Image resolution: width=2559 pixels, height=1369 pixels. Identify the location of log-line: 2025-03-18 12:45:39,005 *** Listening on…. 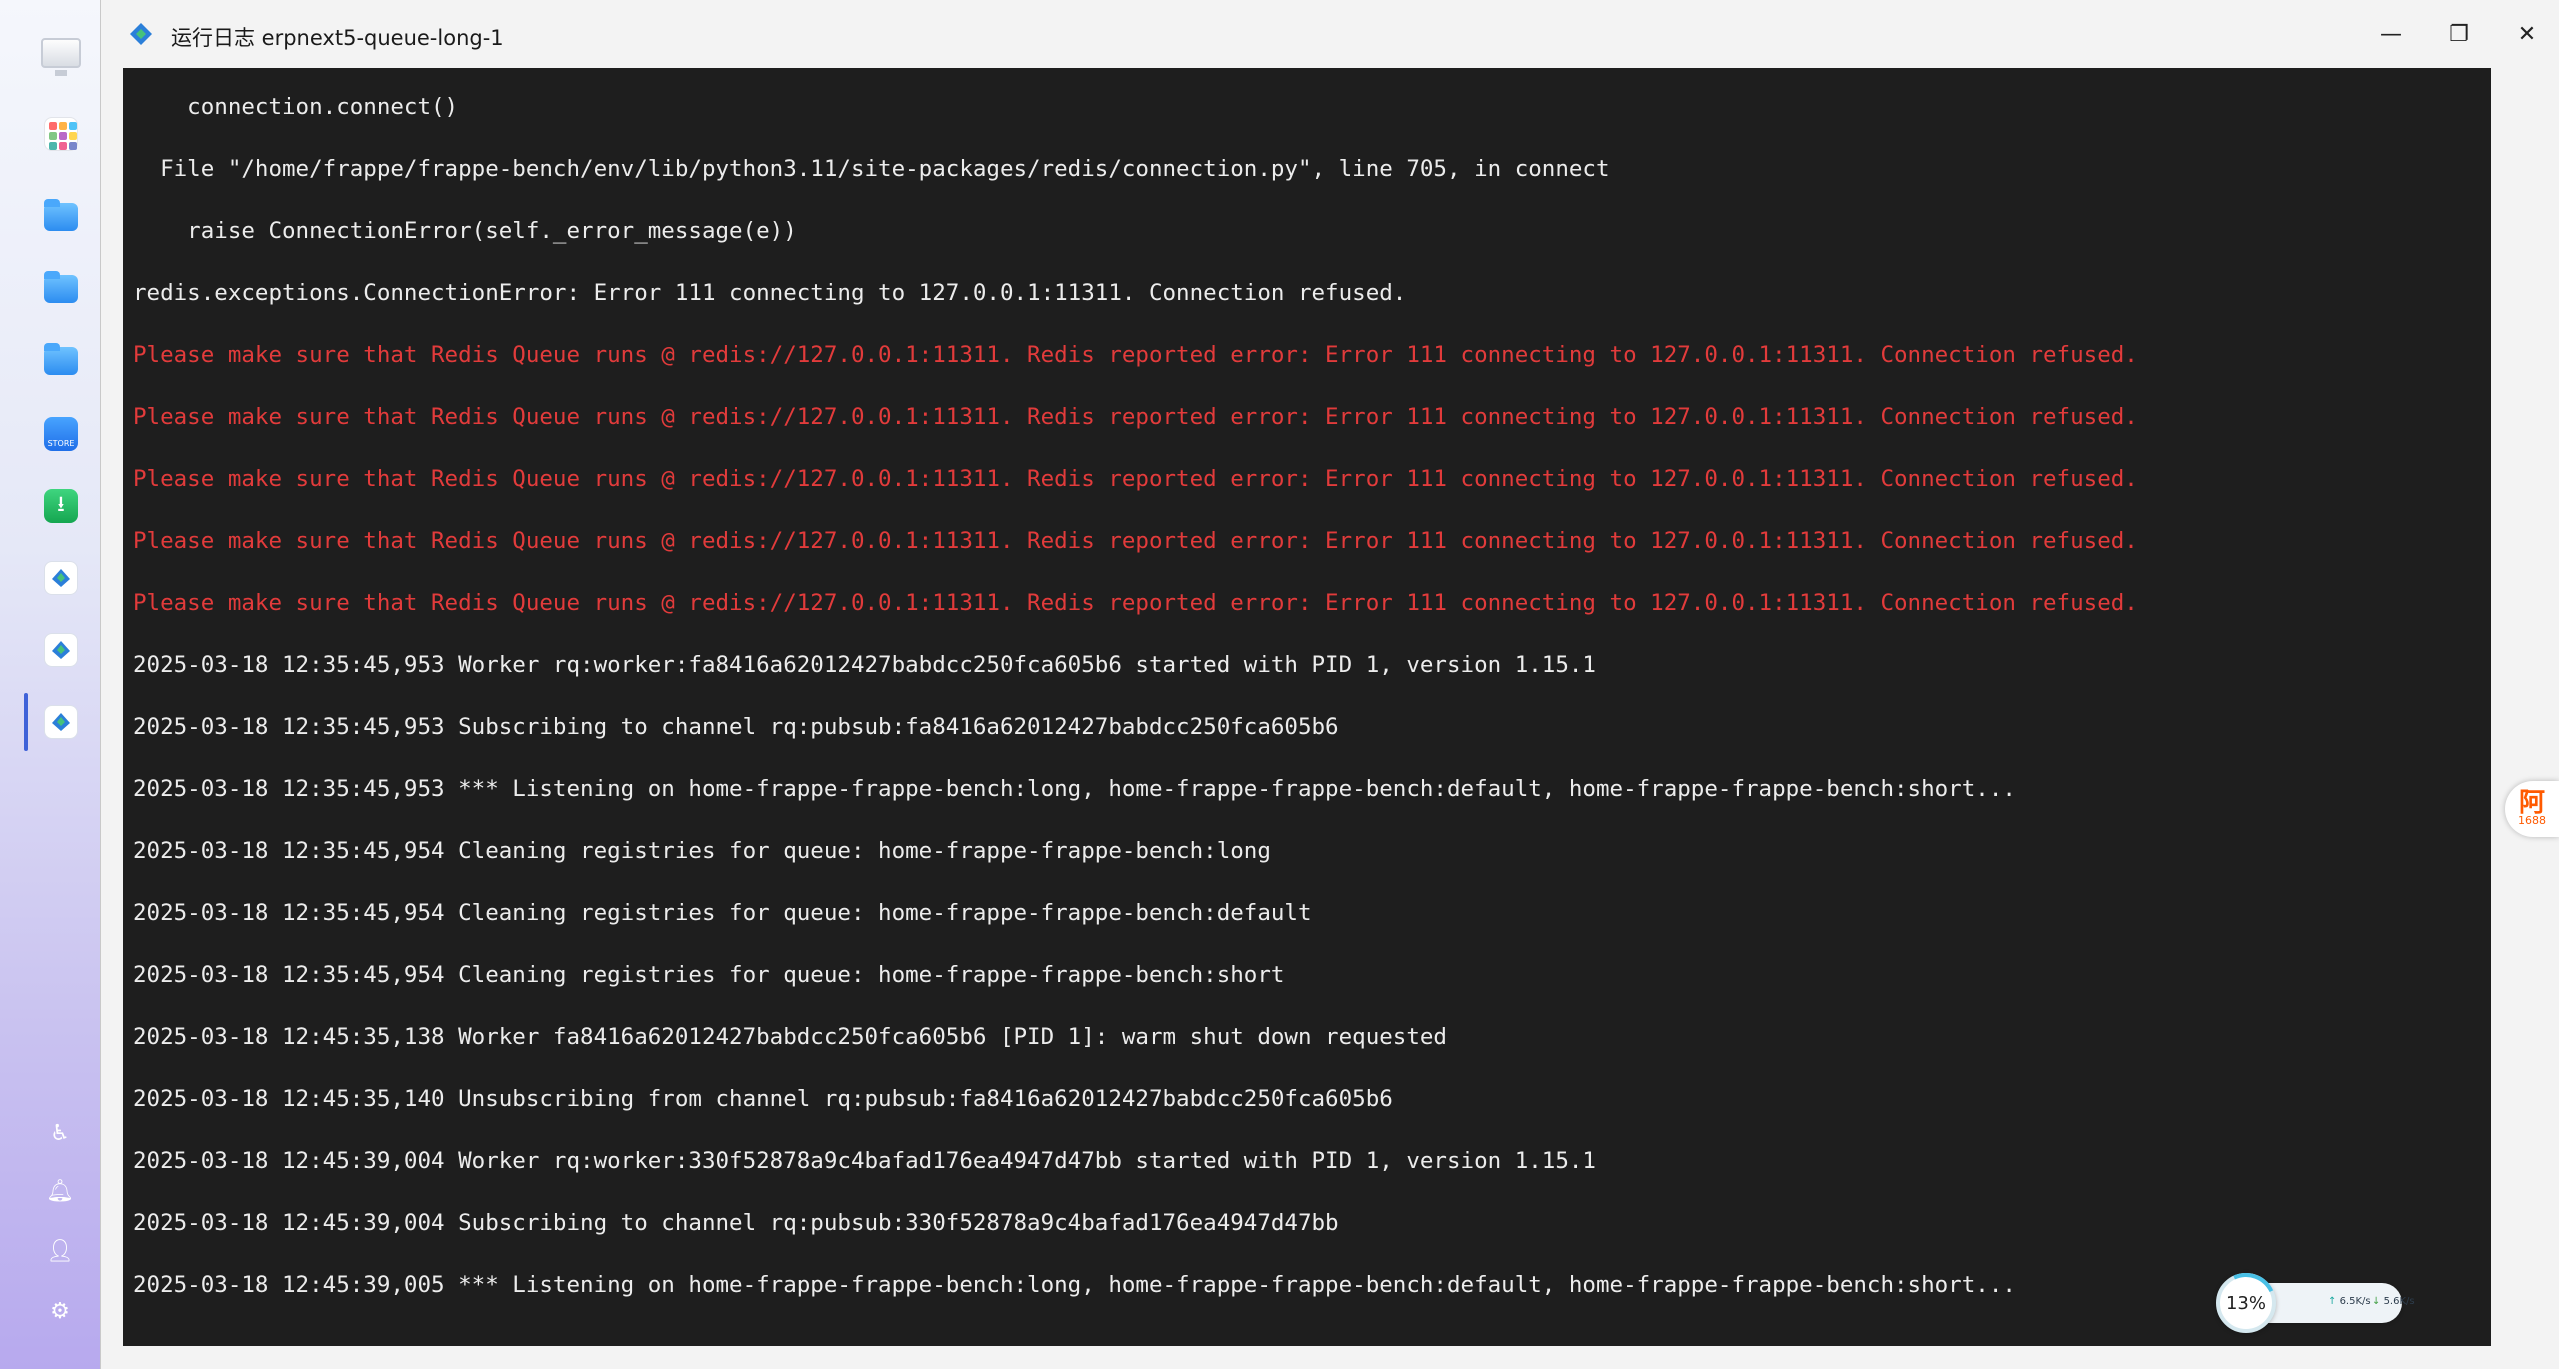
(1074, 1285).